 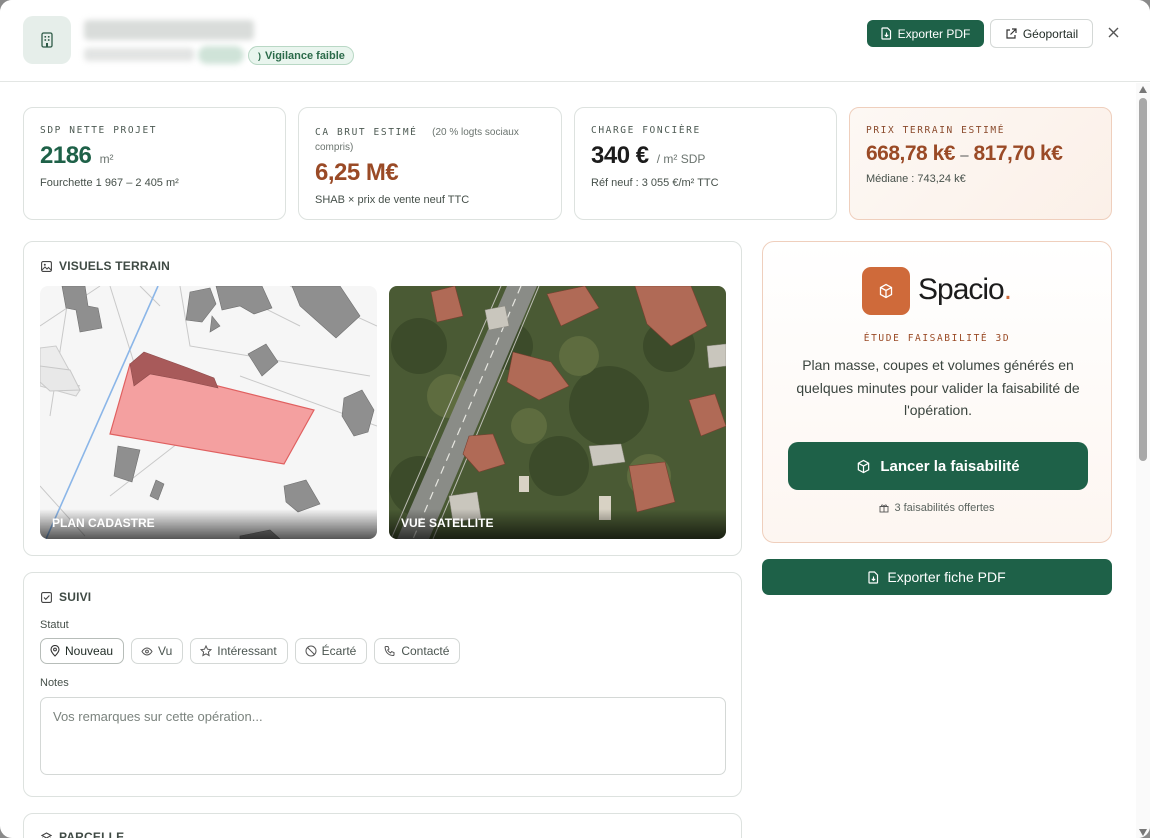 What do you see at coordinates (417, 651) in the screenshot?
I see `status-chip-contacte: Contacté` at bounding box center [417, 651].